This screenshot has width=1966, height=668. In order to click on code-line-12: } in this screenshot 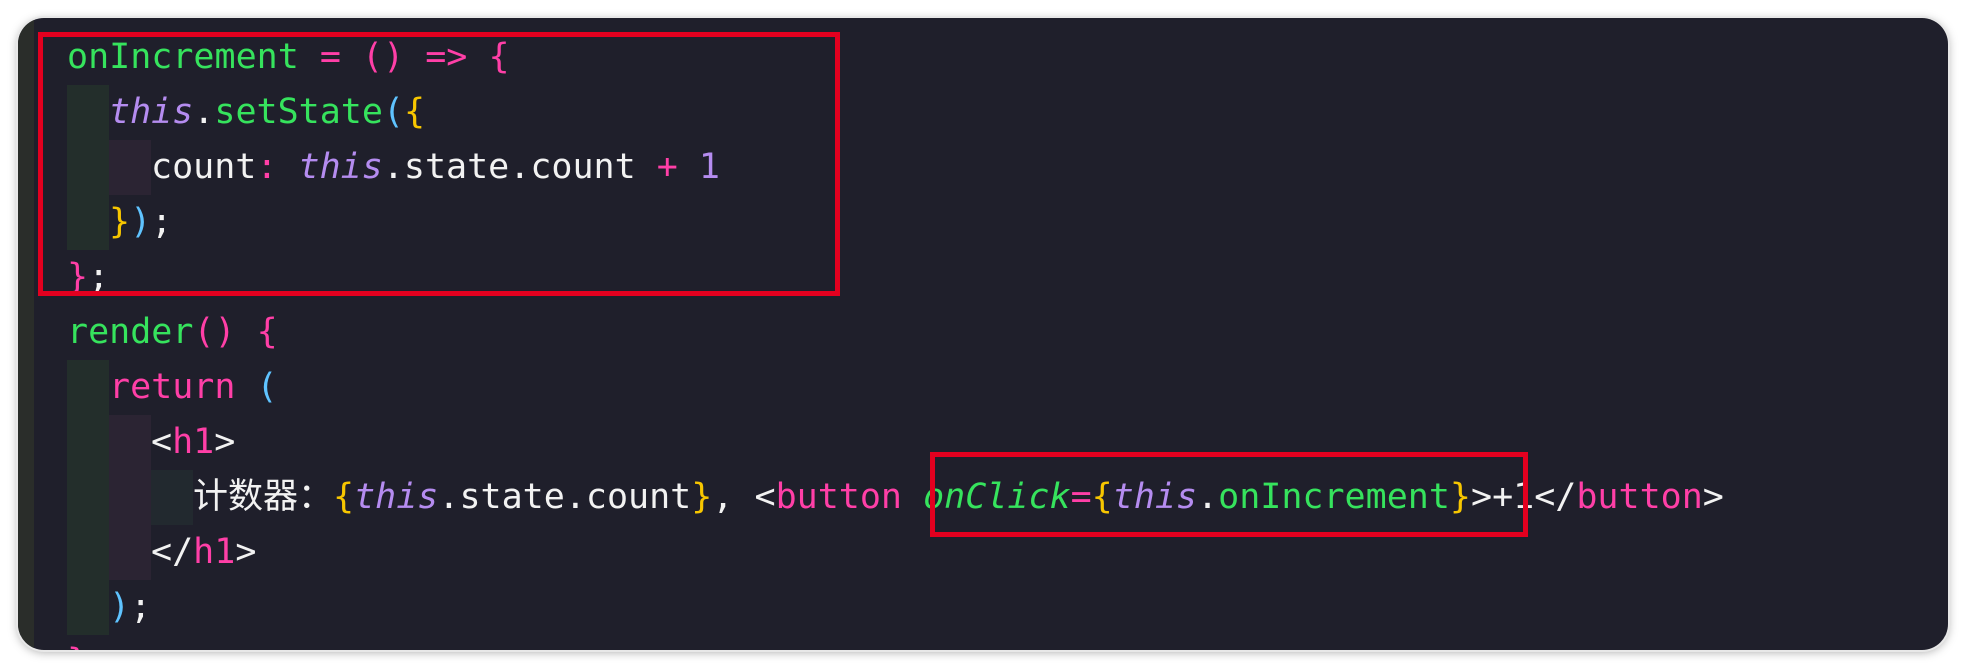, I will do `click(77, 642)`.